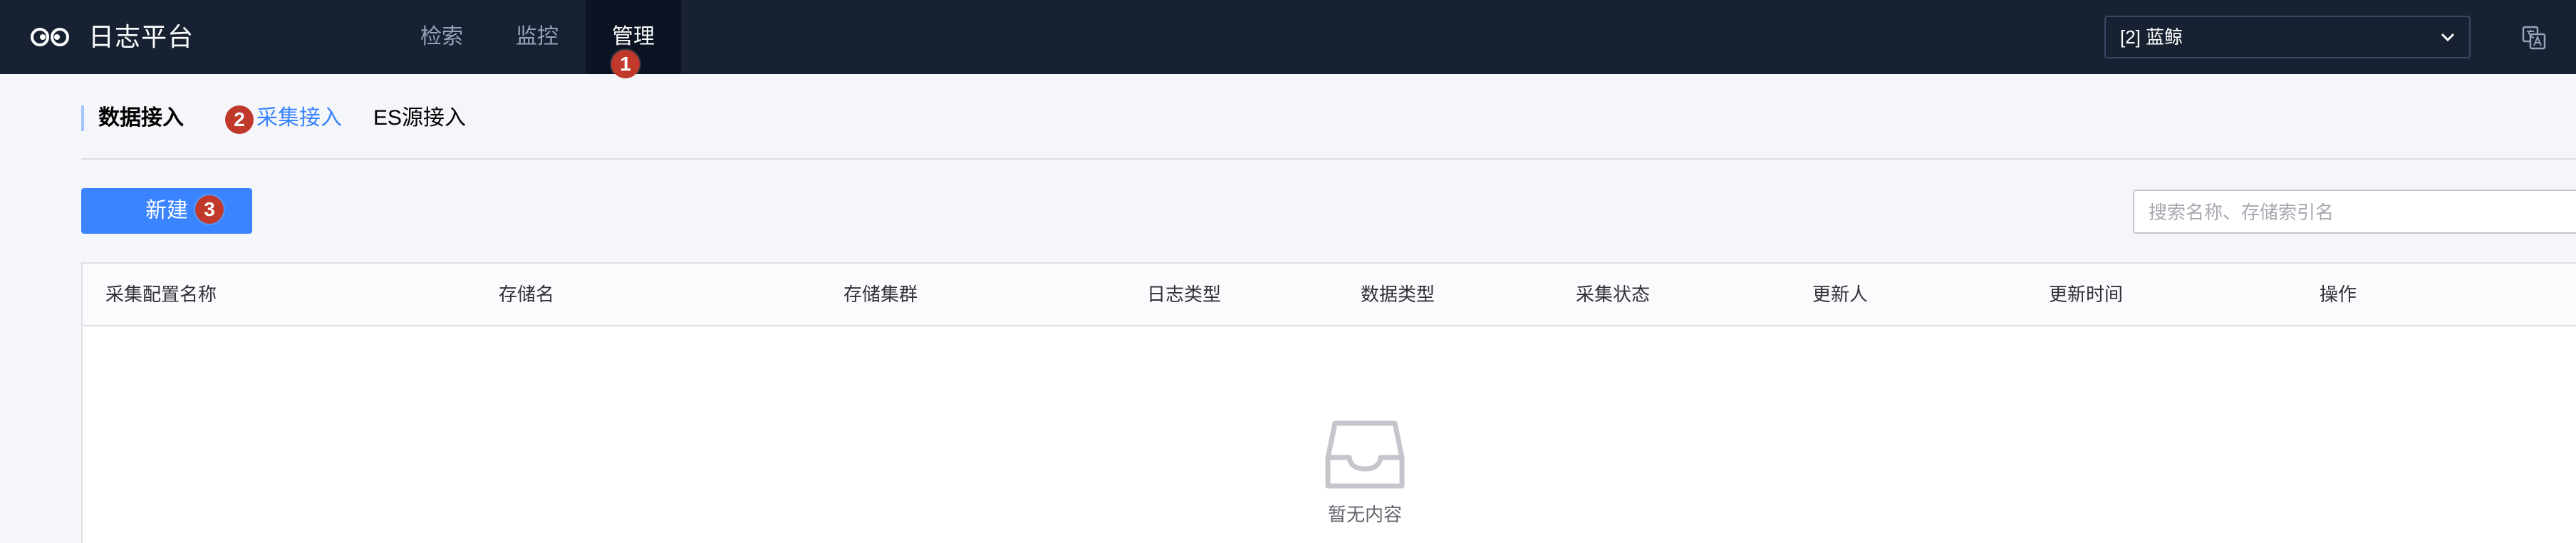 The image size is (2576, 543). What do you see at coordinates (1364, 514) in the screenshot?
I see `empty-state-text: 暂无内容` at bounding box center [1364, 514].